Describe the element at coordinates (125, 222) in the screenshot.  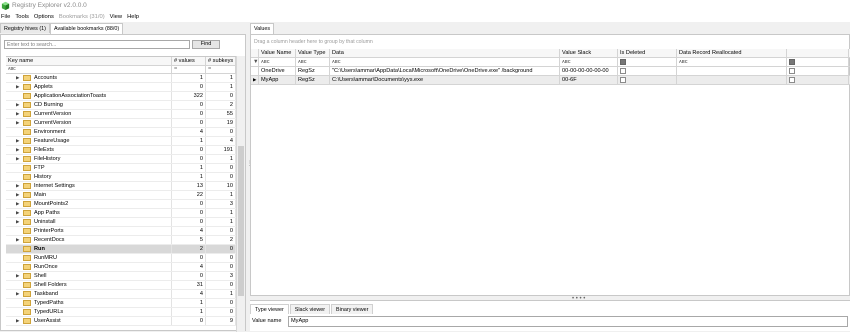
I see `table-row: ▶ Uninstall 0 1` at that location.